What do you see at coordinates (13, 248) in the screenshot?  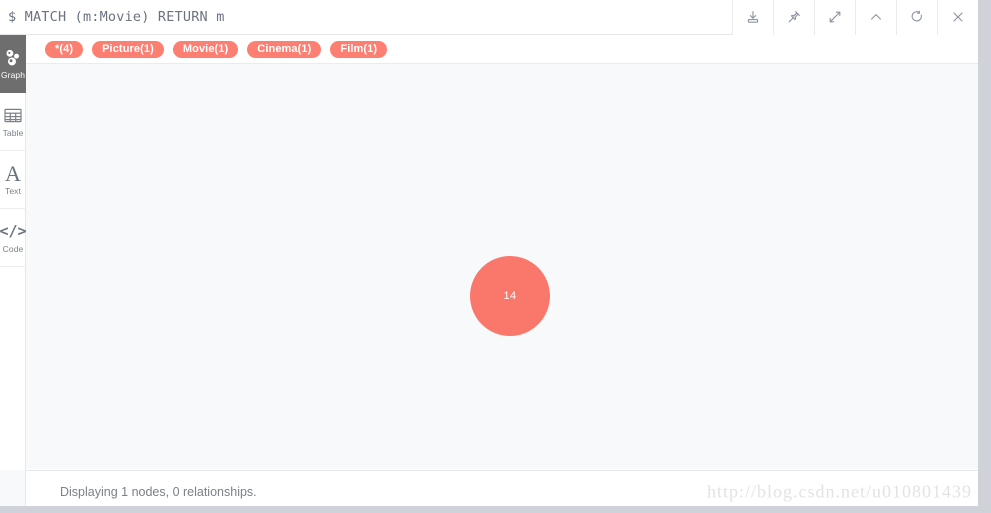 I see `sidebar-item-label: Code` at bounding box center [13, 248].